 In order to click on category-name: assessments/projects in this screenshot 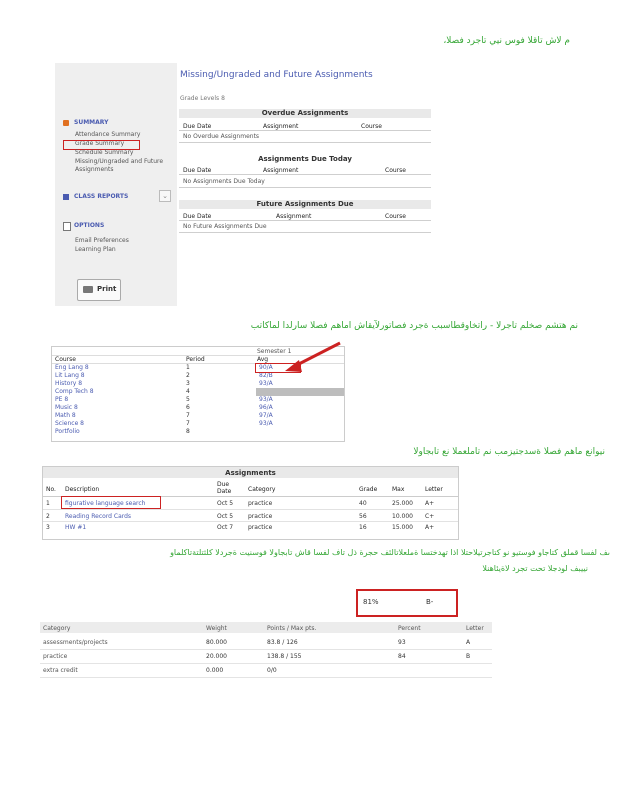, I will do `click(75, 642)`.